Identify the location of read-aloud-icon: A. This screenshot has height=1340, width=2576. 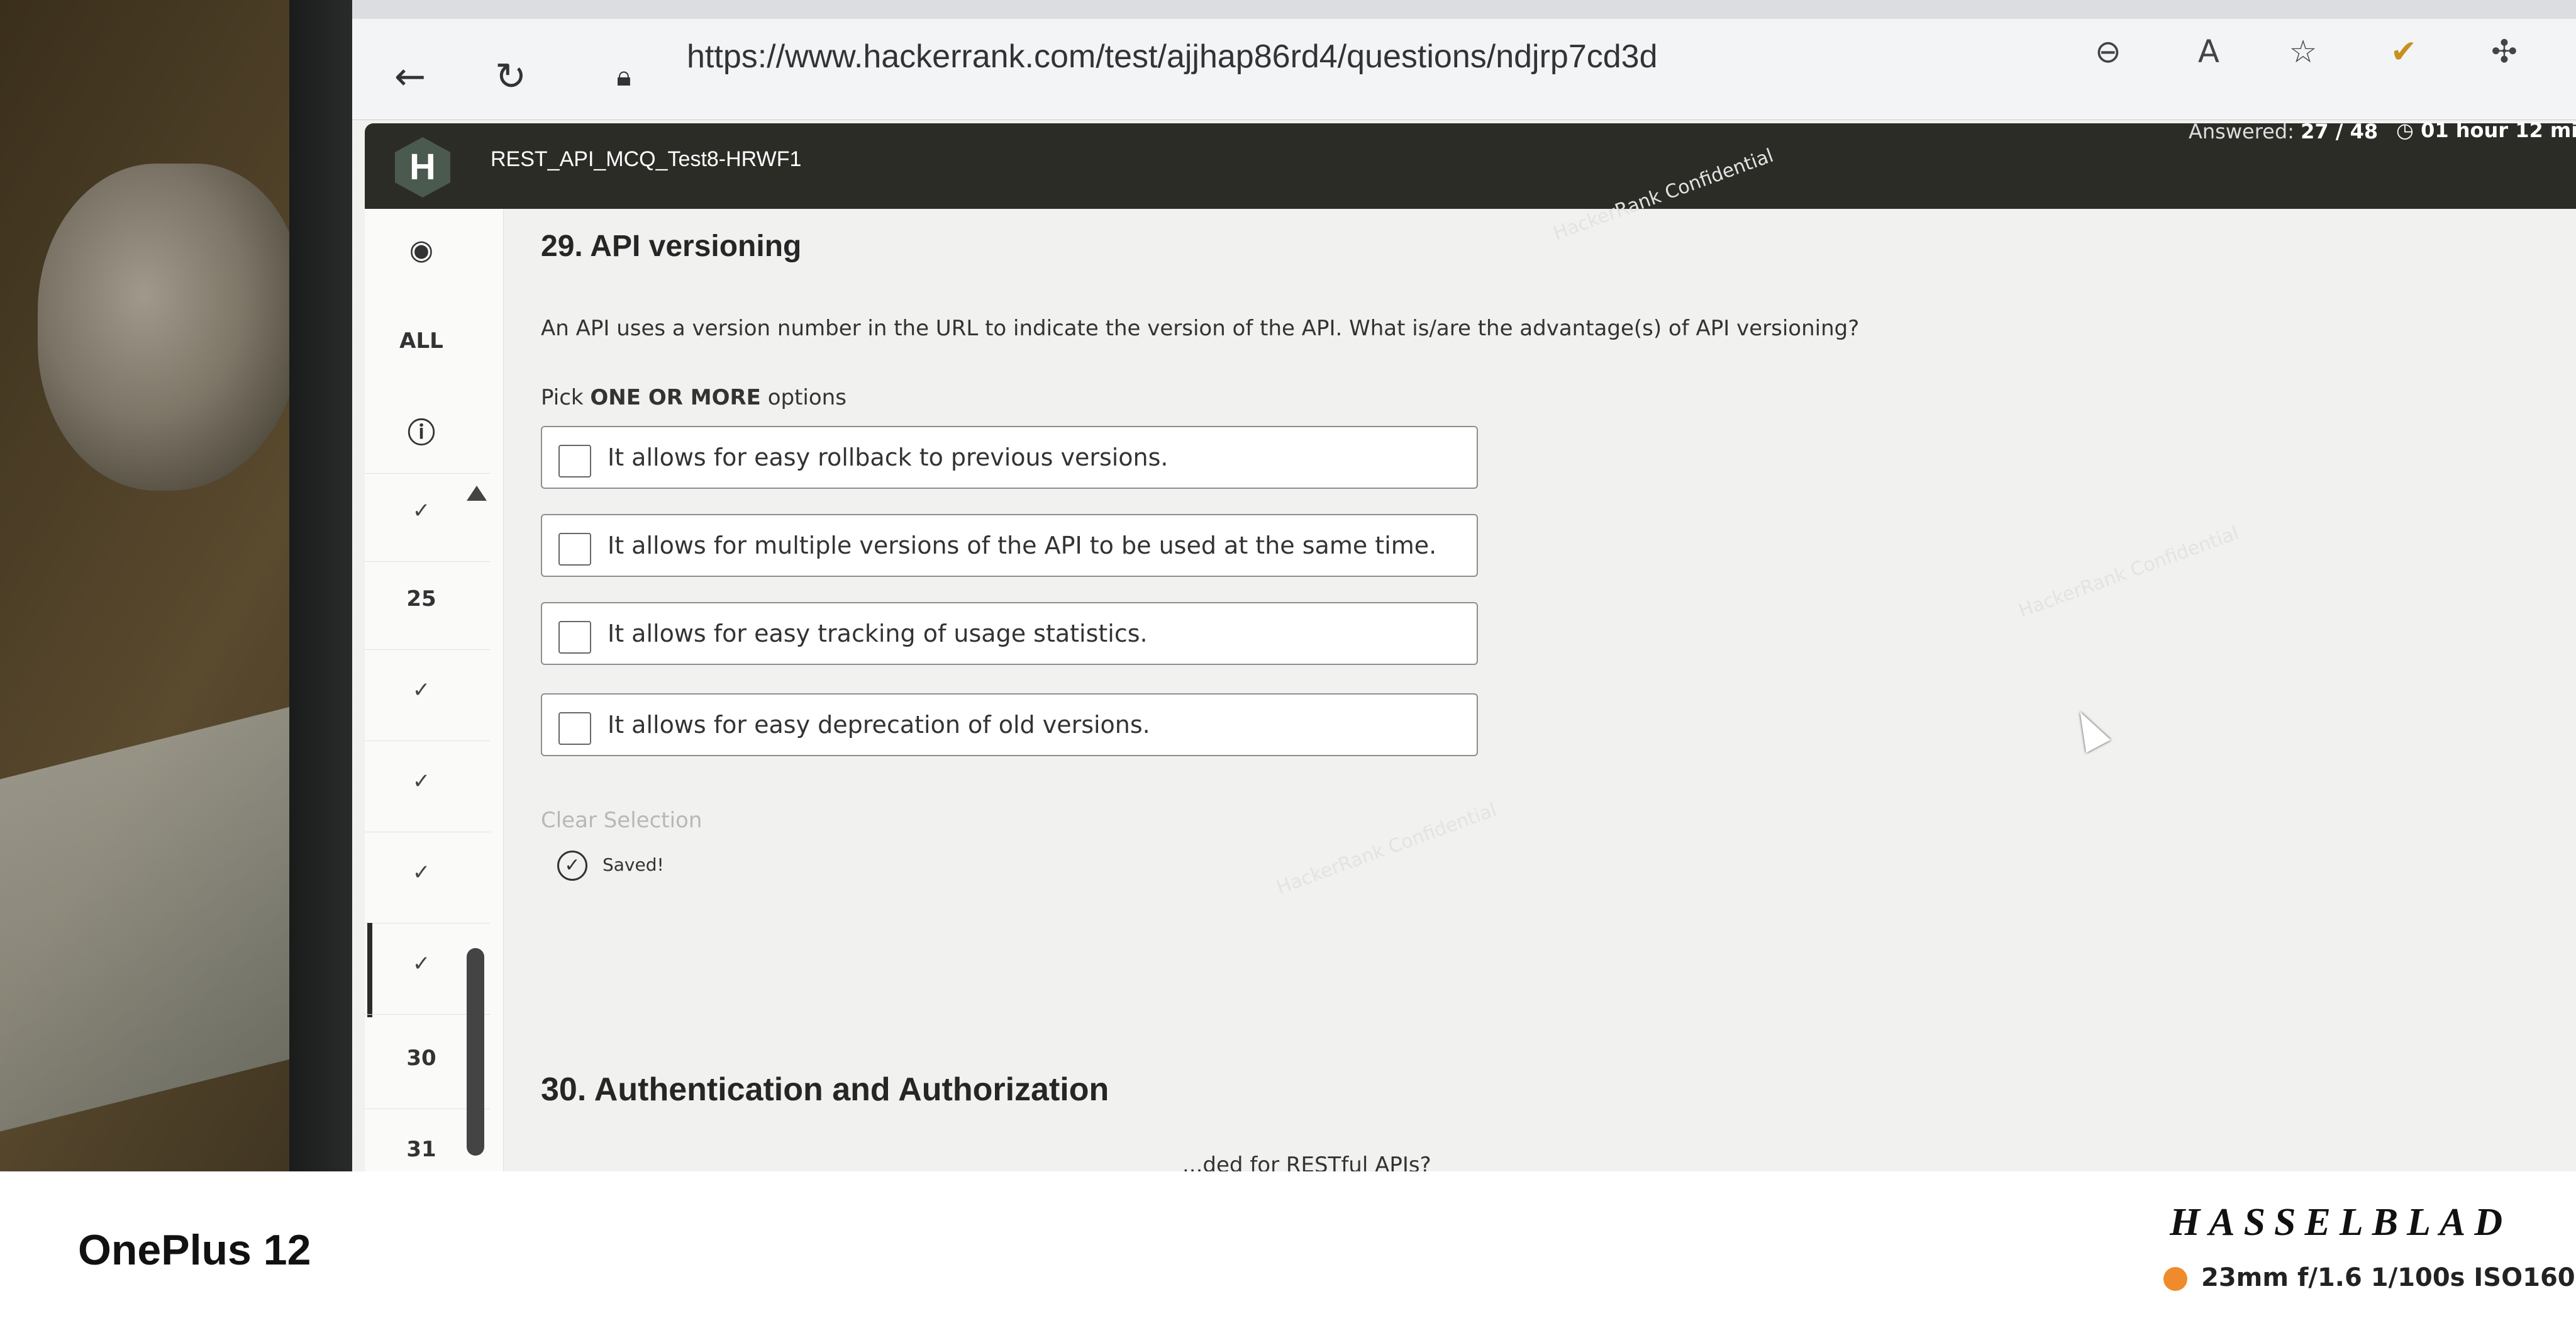
(2209, 51).